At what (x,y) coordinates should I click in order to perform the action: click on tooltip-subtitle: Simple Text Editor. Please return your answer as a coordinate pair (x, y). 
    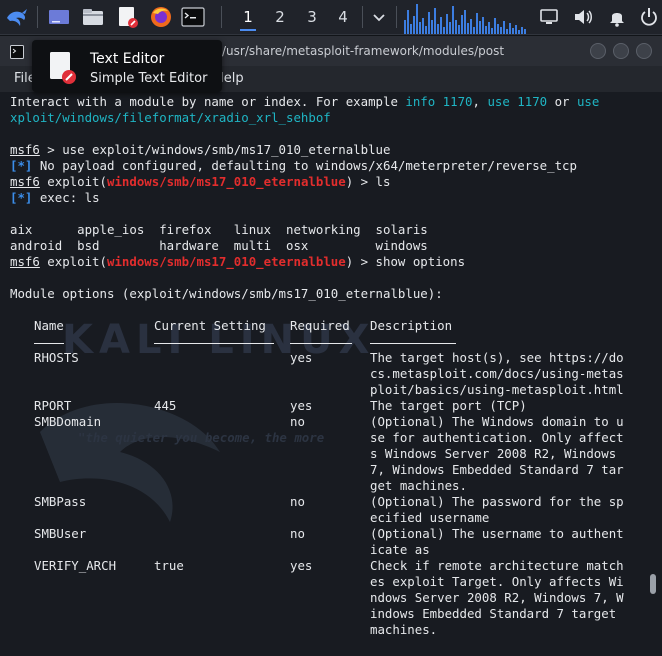
    Looking at the image, I should click on (149, 78).